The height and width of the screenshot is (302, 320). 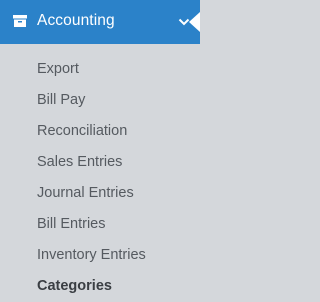 I want to click on menu-item-journal-entries: Journal Entries, so click(x=100, y=194).